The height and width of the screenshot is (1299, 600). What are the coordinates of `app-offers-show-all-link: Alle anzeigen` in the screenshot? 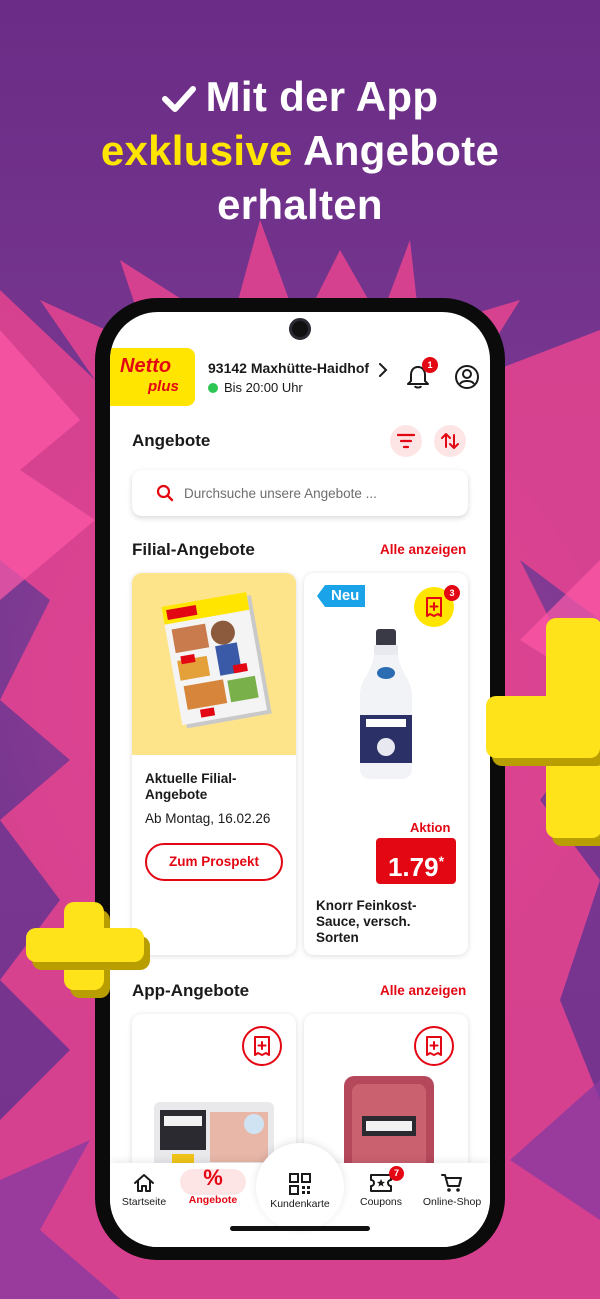 It's located at (423, 990).